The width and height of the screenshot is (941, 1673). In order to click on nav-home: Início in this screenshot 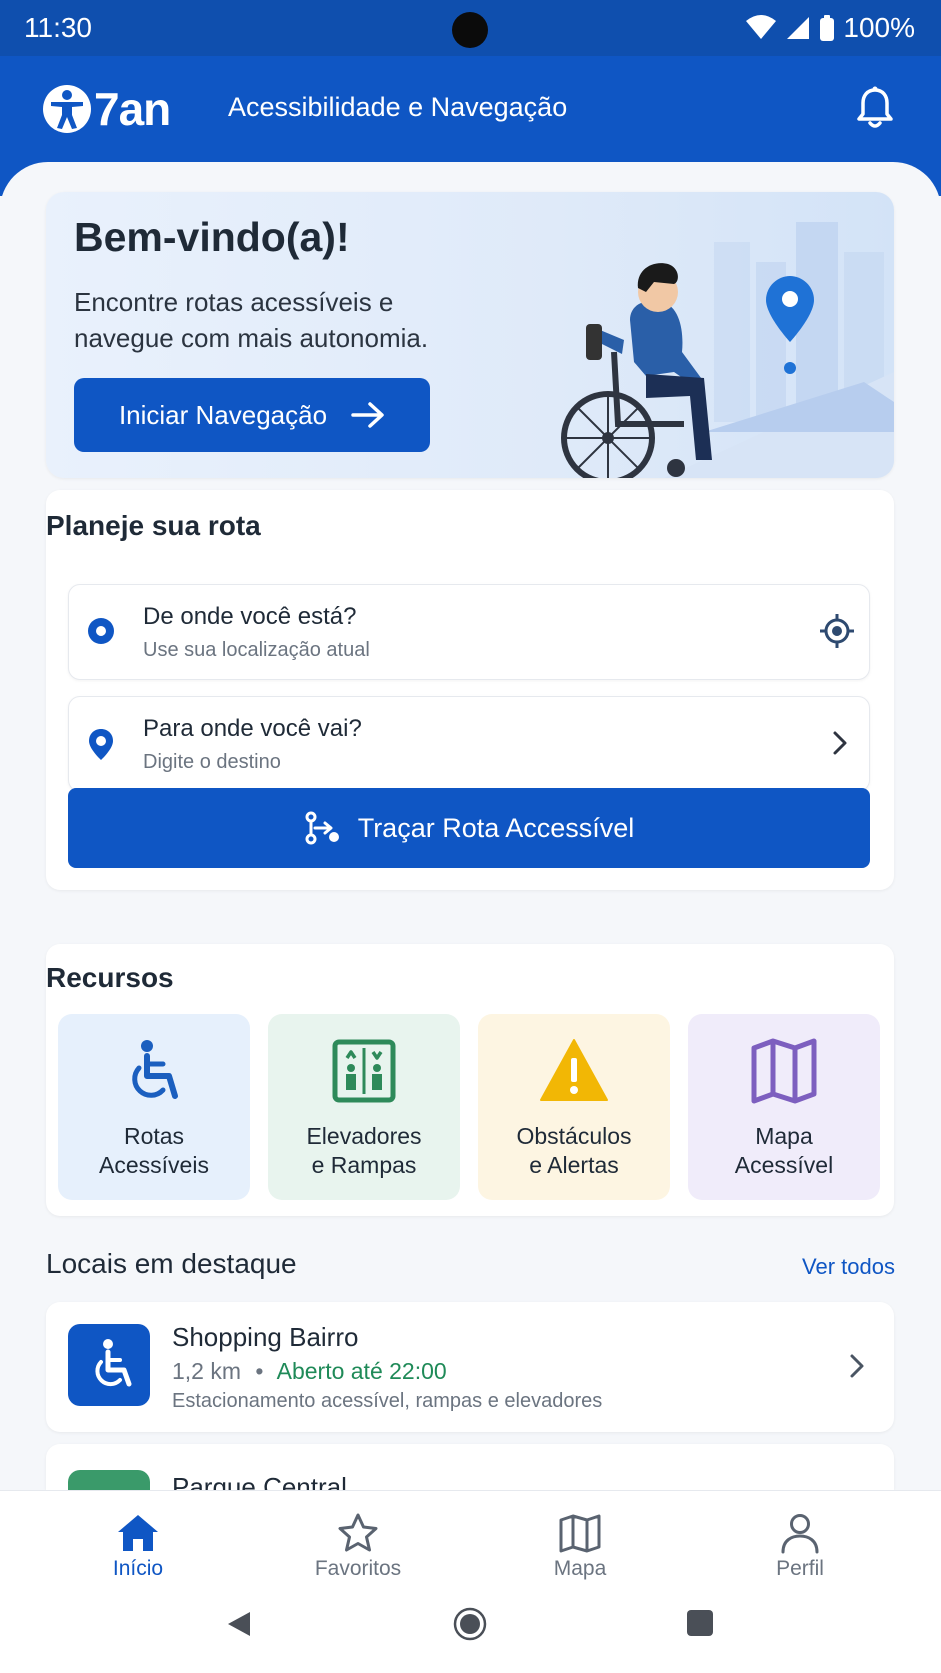, I will do `click(138, 1545)`.